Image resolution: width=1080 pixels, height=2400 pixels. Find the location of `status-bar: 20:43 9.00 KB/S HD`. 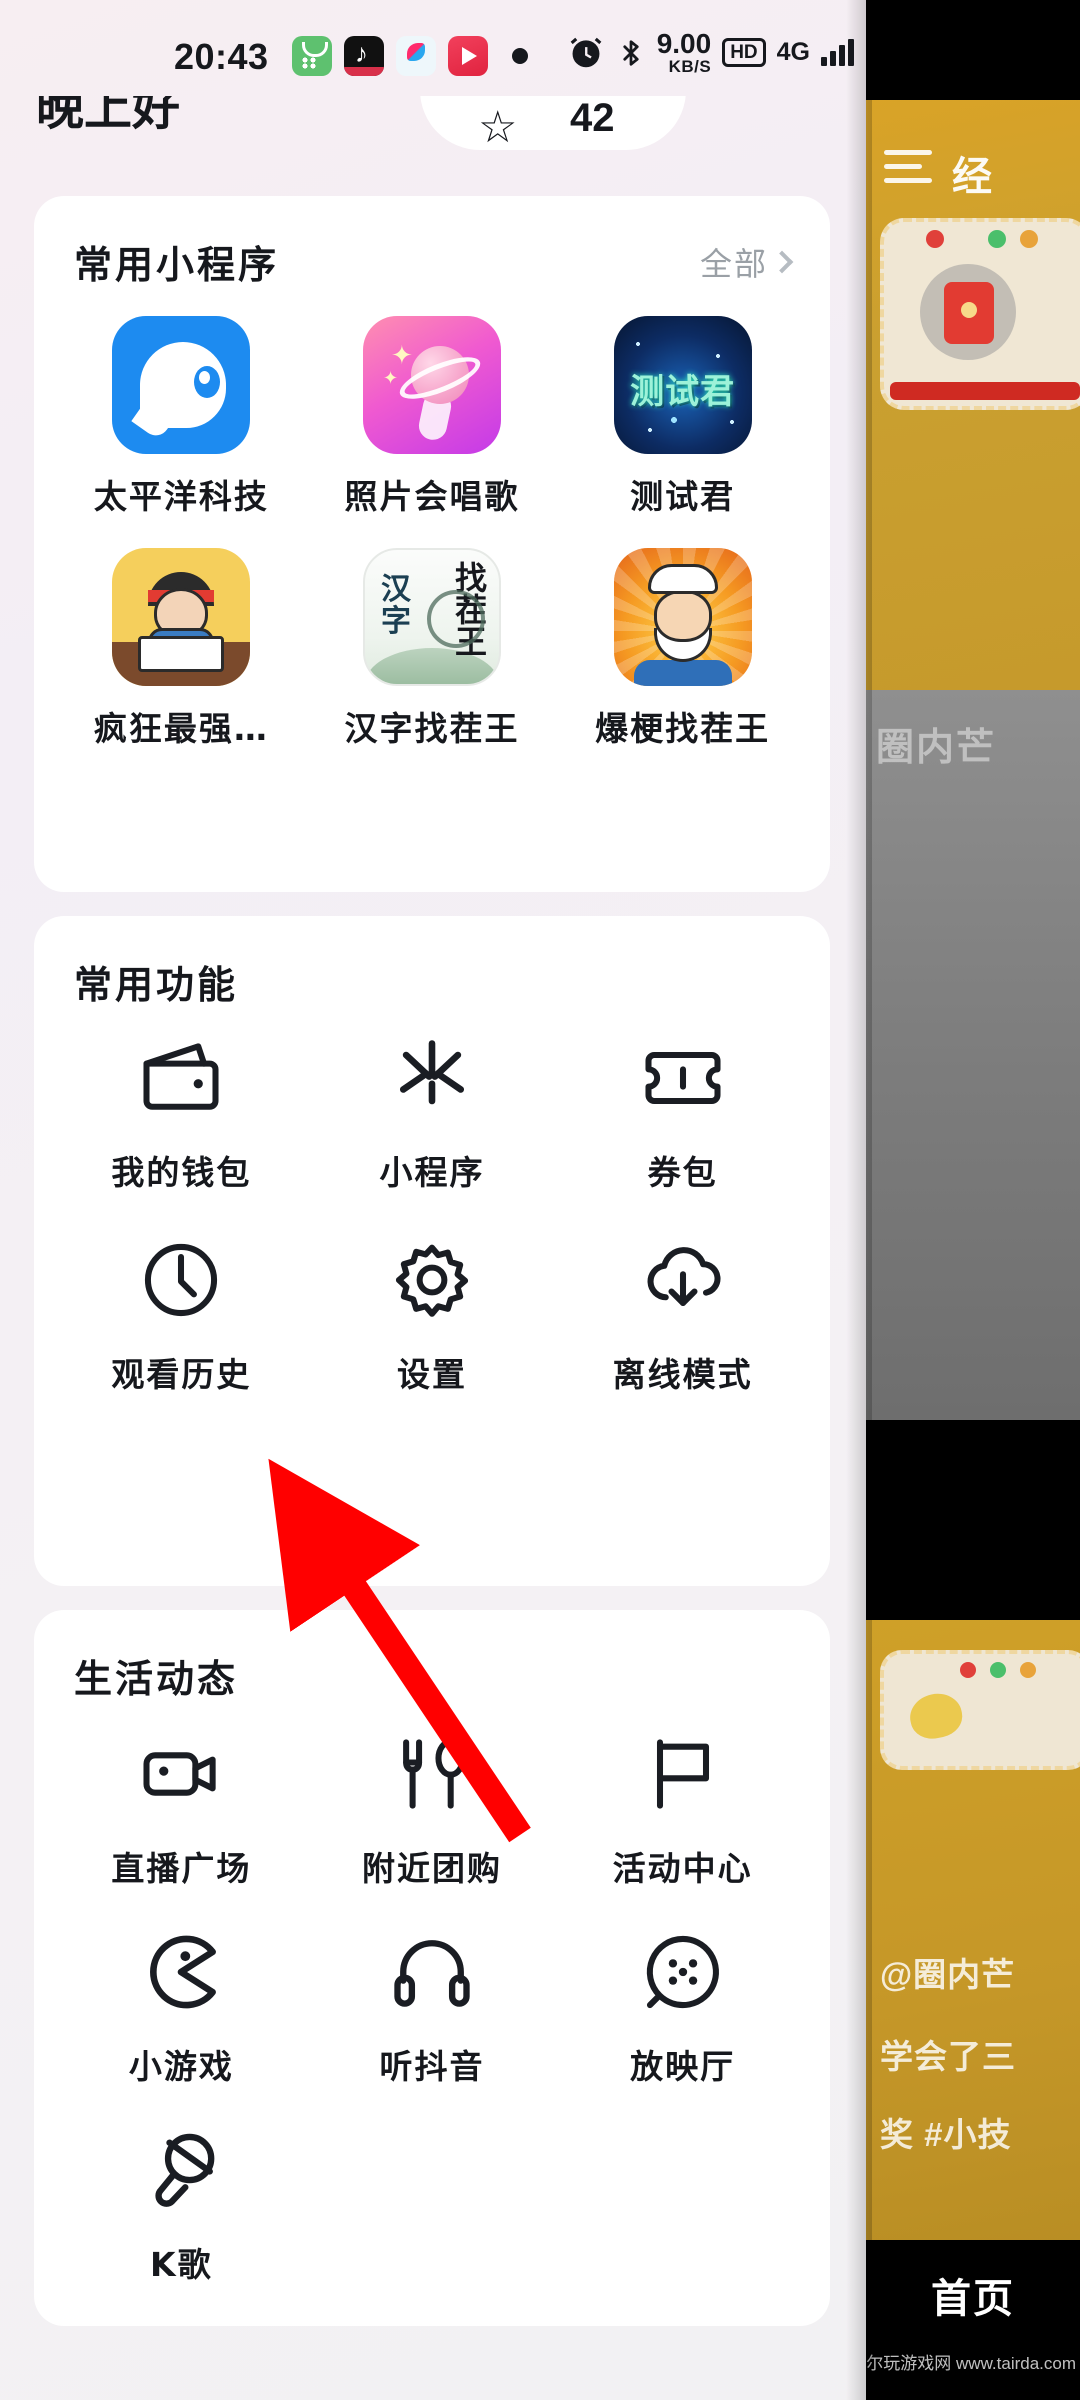

status-bar: 20:43 9.00 KB/S HD is located at coordinates (433, 48).